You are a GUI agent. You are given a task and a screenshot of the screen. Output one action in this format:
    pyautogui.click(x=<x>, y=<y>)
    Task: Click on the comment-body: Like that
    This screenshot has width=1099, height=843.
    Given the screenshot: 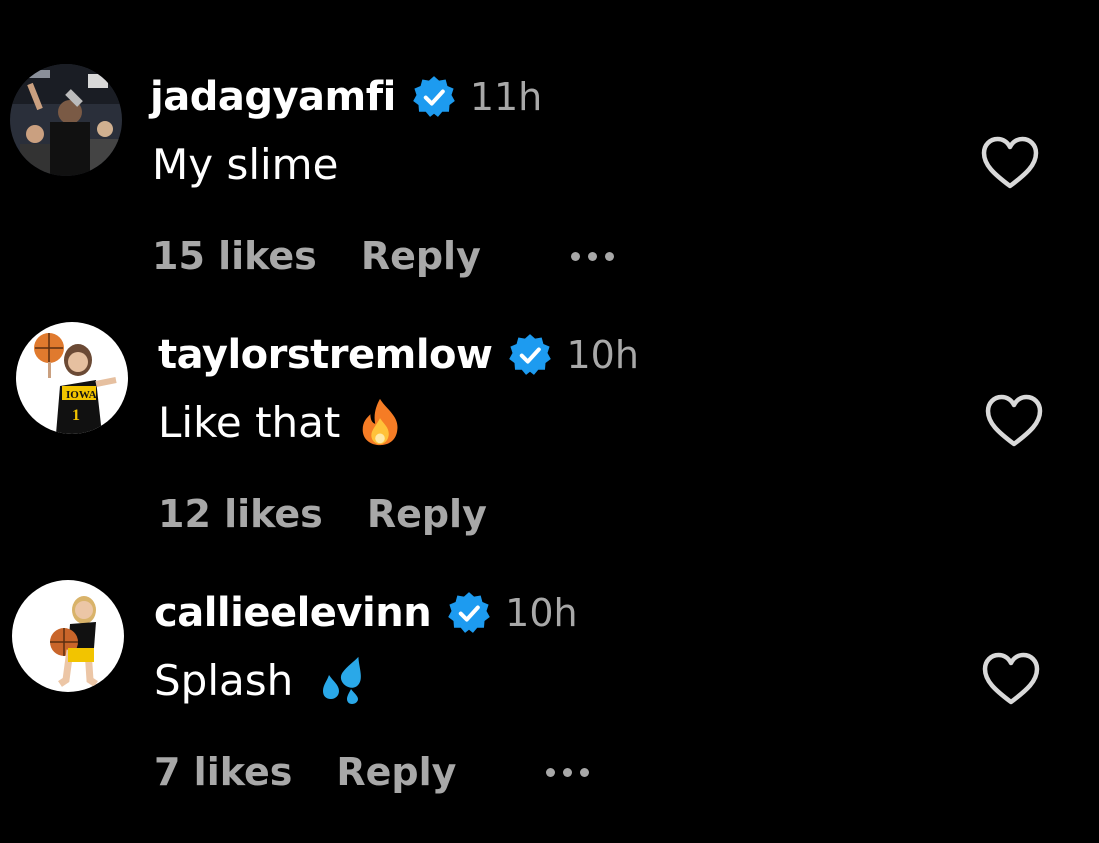 What is the action you would take?
    pyautogui.click(x=249, y=422)
    